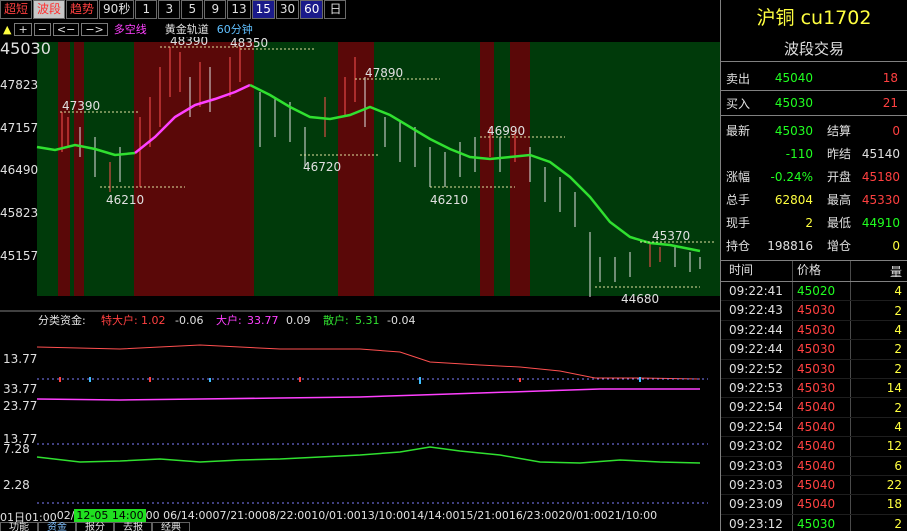 The image size is (907, 531). I want to click on x-label: 13/10:00, so click(385, 515).